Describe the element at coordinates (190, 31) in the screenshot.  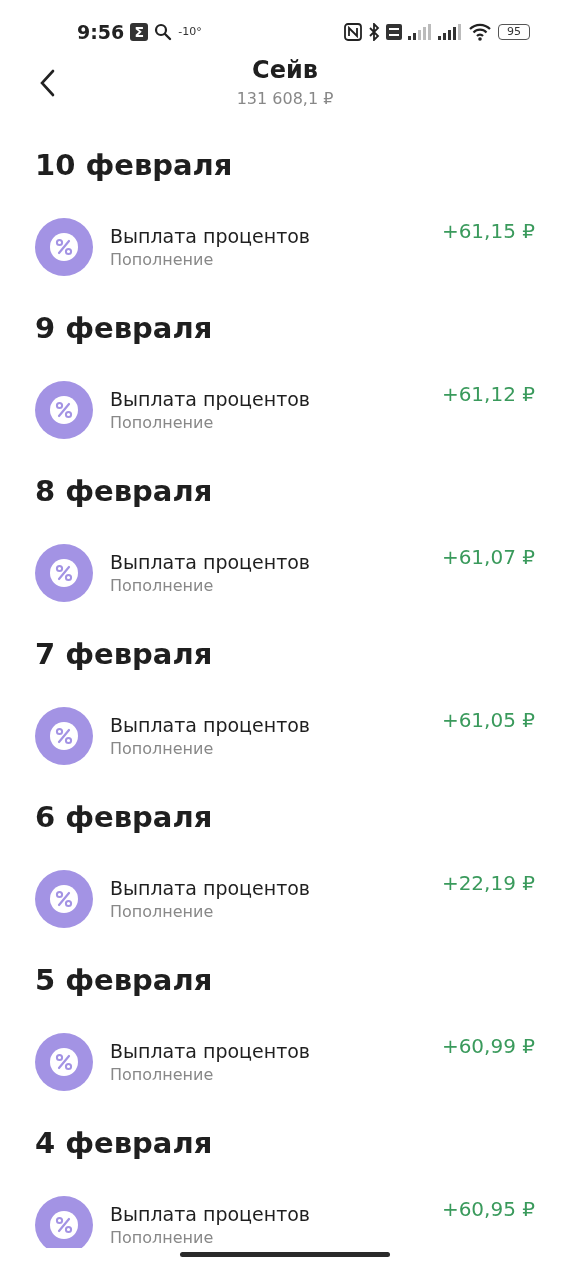
I see `temperature: -10°` at that location.